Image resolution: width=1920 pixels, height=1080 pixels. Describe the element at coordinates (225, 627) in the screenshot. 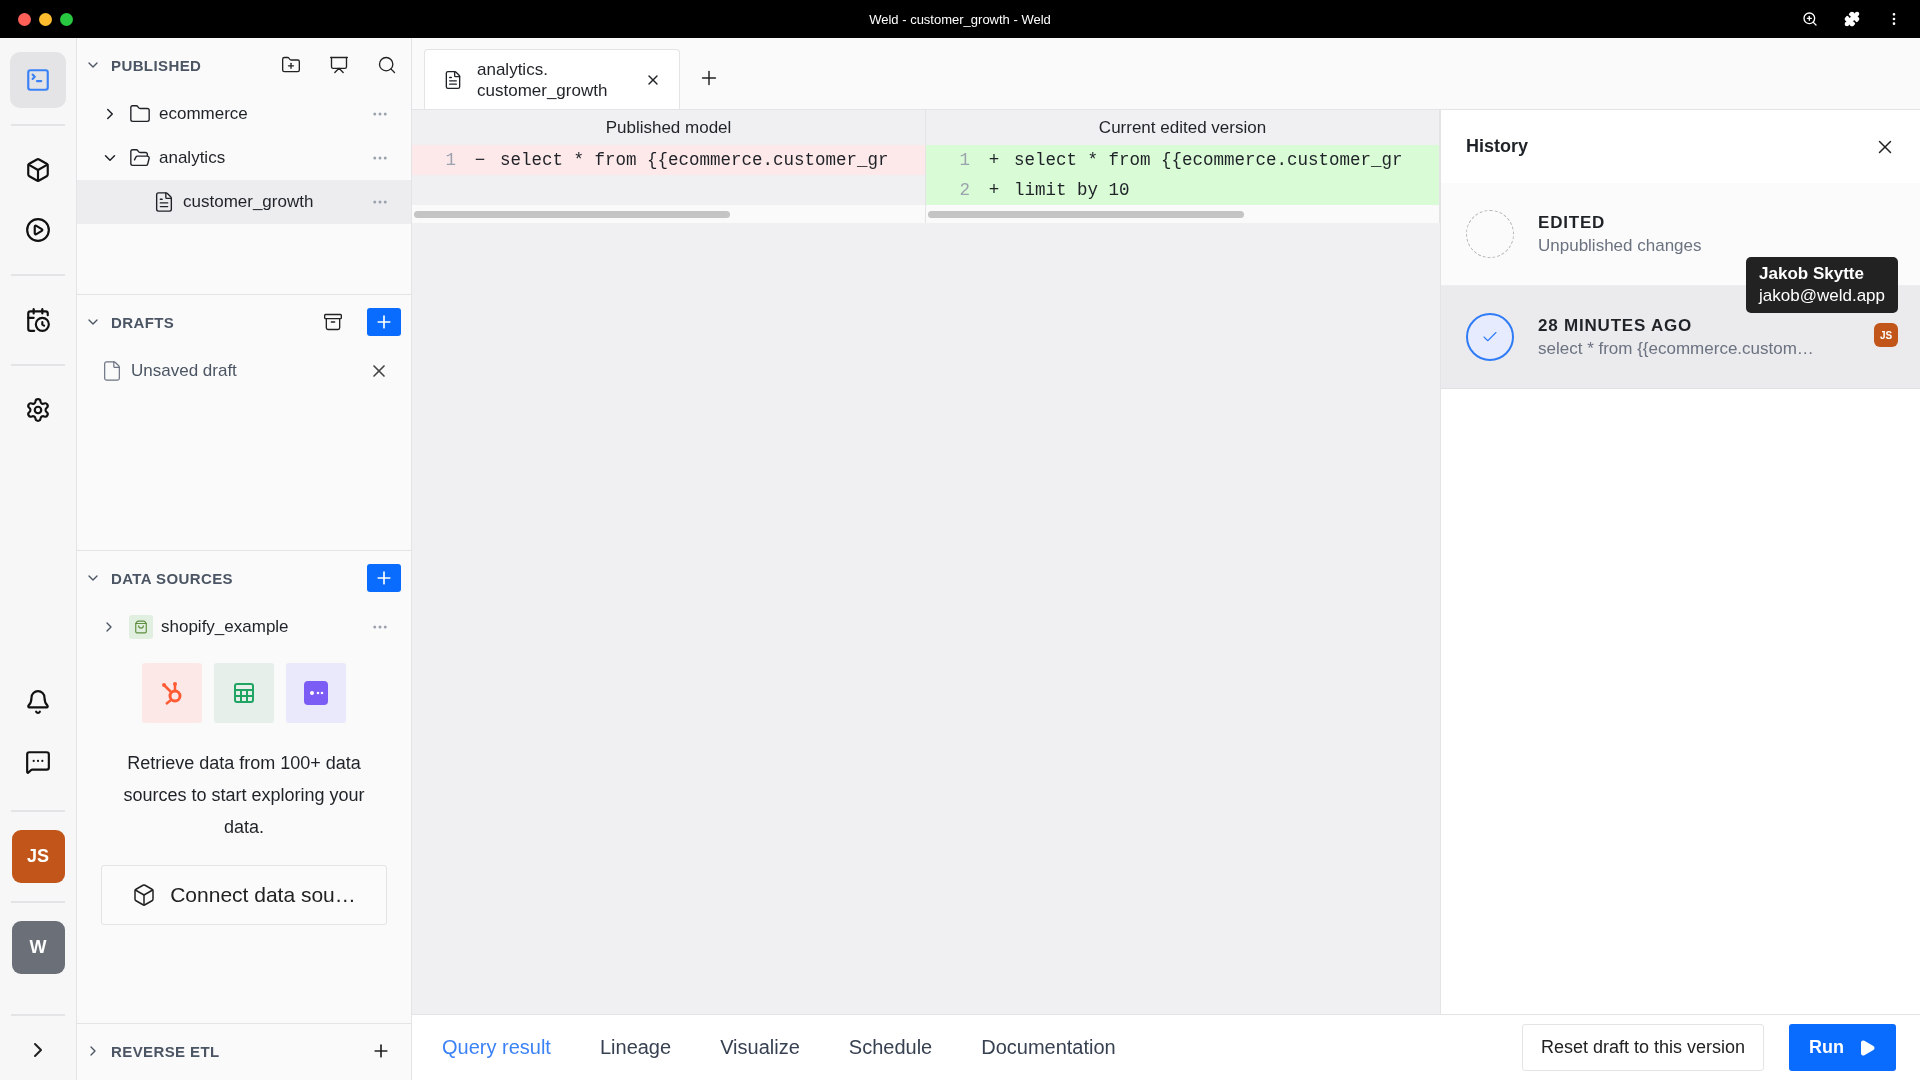

I see `source-label: shopify_example` at that location.